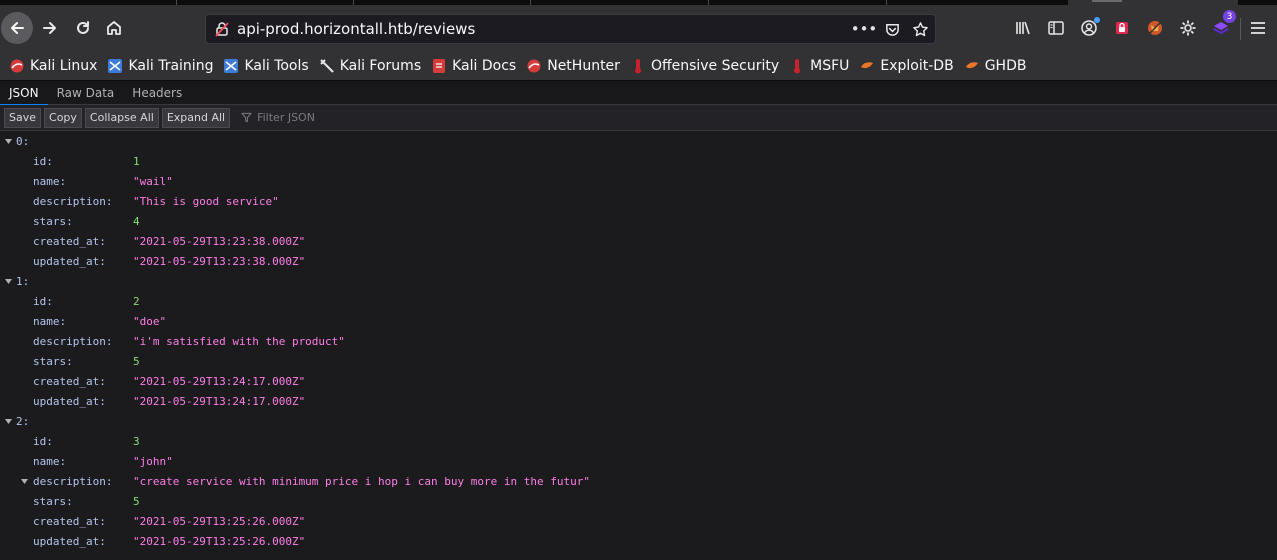  I want to click on offsec-icon, so click(638, 66).